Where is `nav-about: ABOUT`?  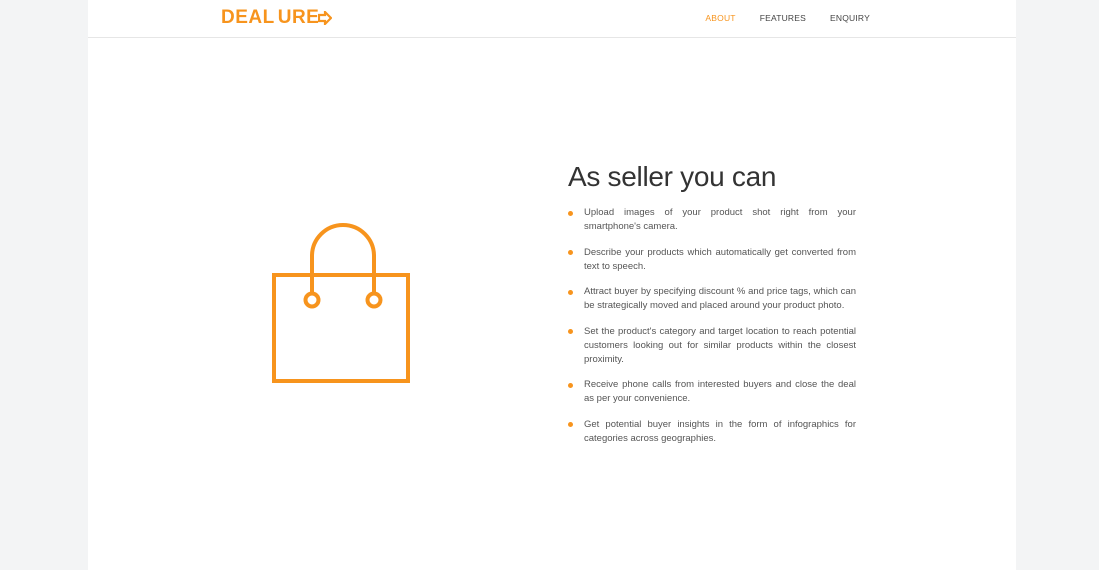 nav-about: ABOUT is located at coordinates (720, 18).